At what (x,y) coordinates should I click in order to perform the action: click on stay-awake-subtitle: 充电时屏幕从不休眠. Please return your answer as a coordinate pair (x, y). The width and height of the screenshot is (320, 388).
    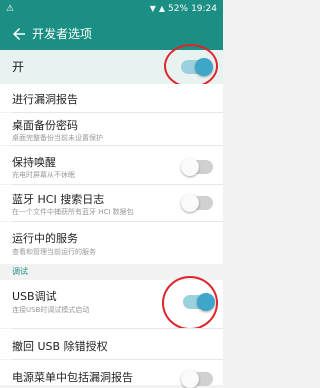
    Looking at the image, I should click on (43, 175).